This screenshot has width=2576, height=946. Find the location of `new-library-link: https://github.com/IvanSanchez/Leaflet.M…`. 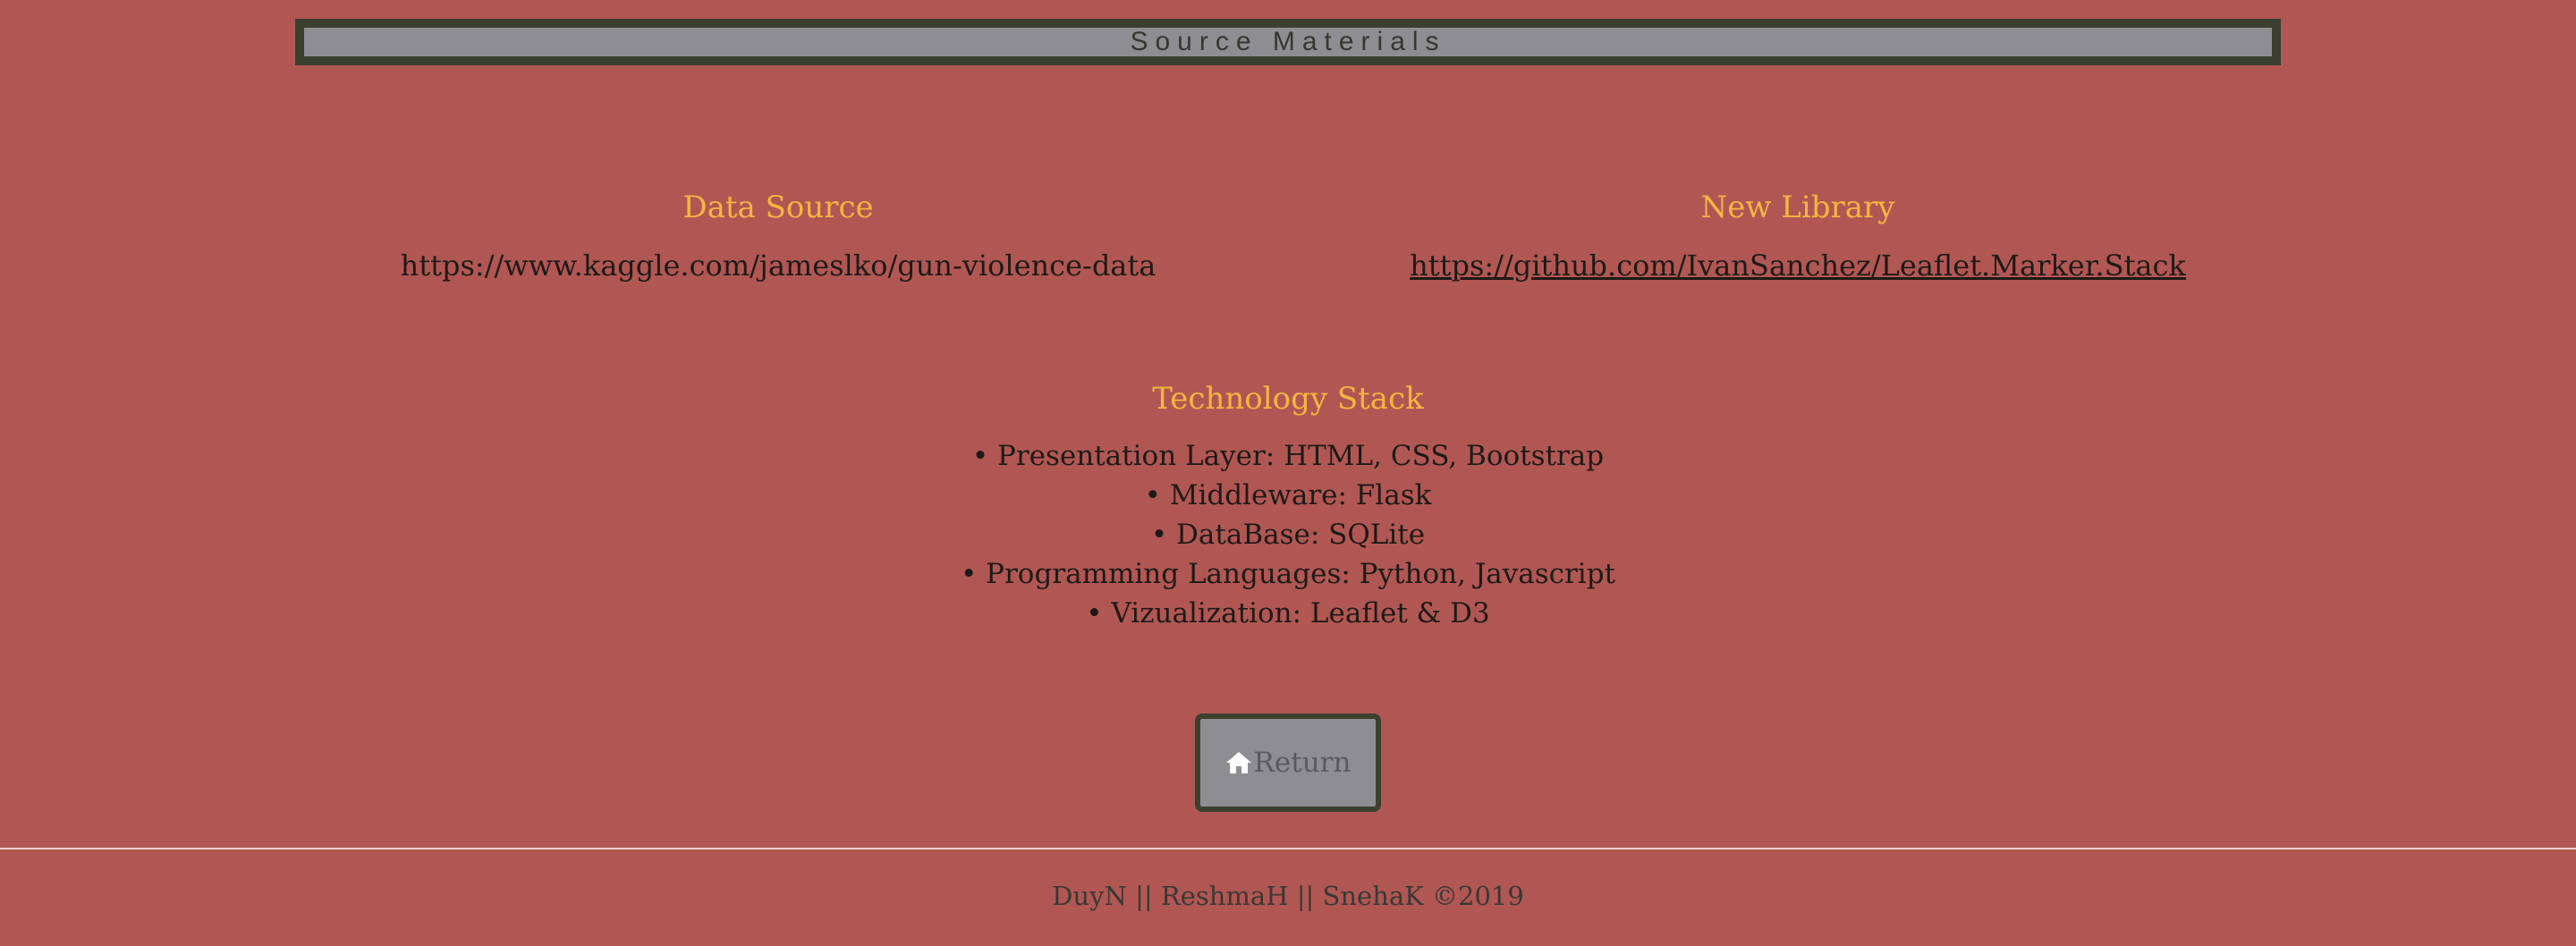

new-library-link: https://github.com/IvanSanchez/Leaflet.M… is located at coordinates (1798, 266).